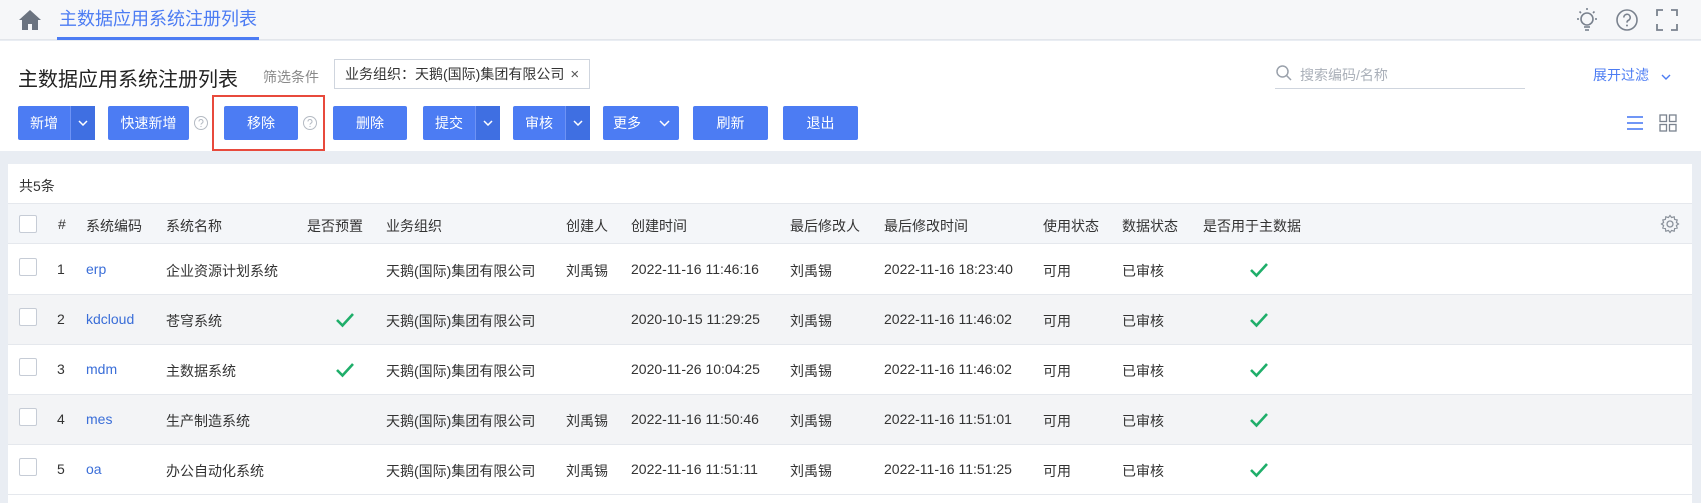 The image size is (1701, 503). What do you see at coordinates (128, 80) in the screenshot?
I see `page-title: 主数据应用系统注册列表` at bounding box center [128, 80].